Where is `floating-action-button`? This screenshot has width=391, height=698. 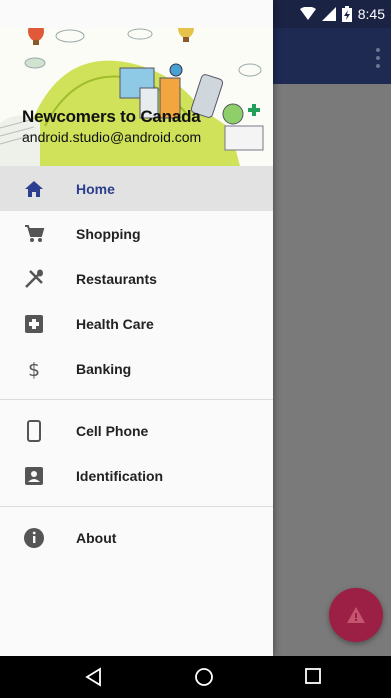
floating-action-button is located at coordinates (356, 615).